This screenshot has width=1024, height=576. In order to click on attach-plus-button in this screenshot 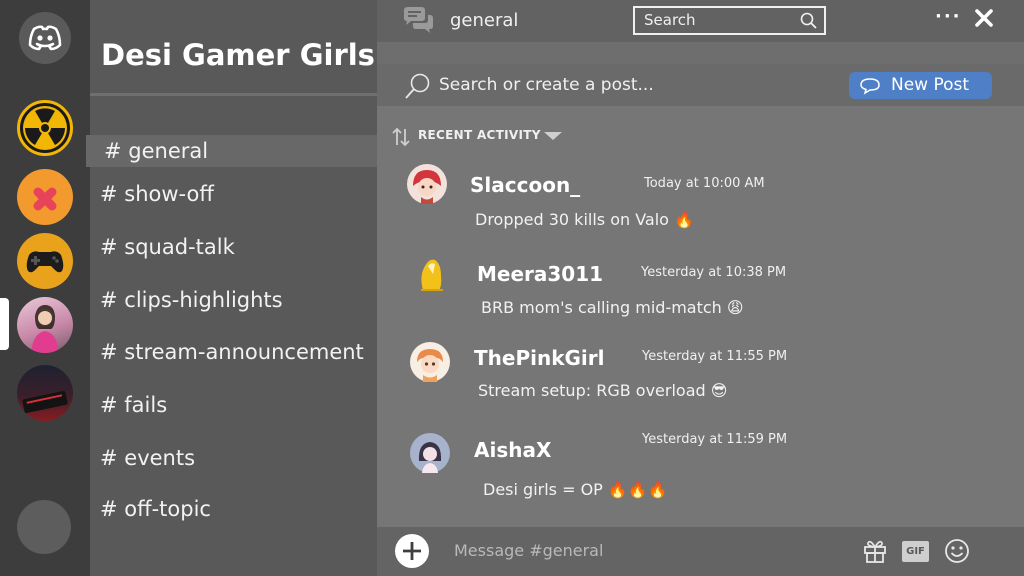, I will do `click(412, 551)`.